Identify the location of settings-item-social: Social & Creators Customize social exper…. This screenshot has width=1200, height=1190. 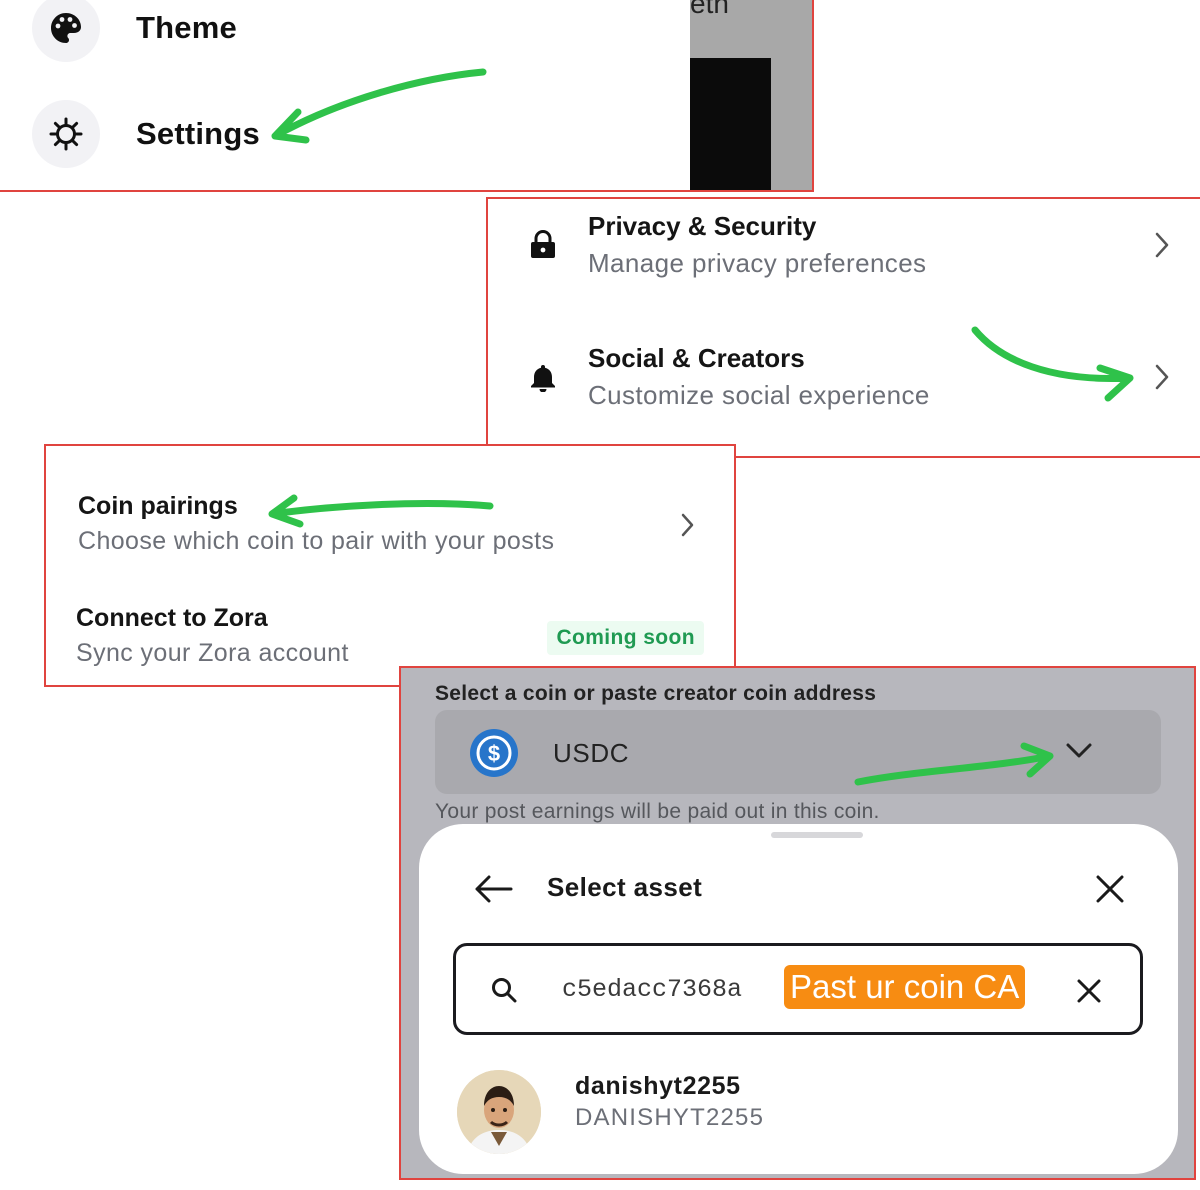
(851, 377).